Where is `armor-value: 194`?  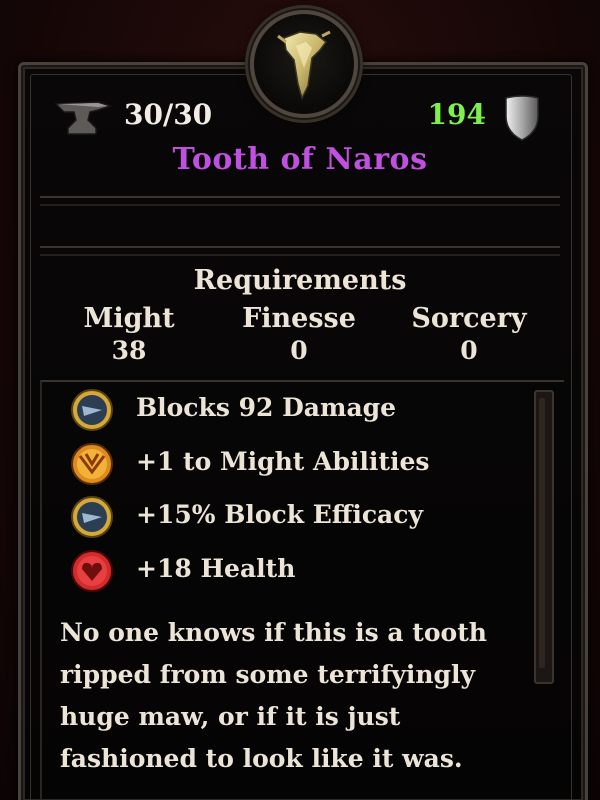
armor-value: 194 is located at coordinates (456, 114).